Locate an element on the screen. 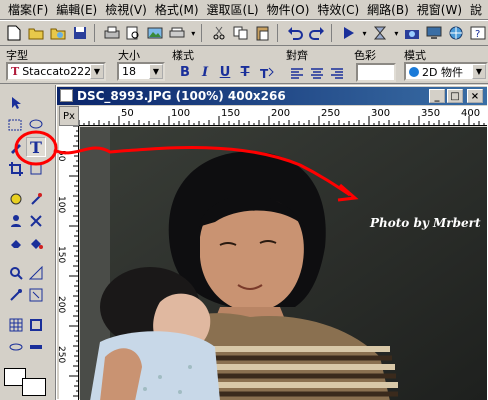 This screenshot has width=488, height=400. menu-view: 檢視(V) is located at coordinates (126, 9).